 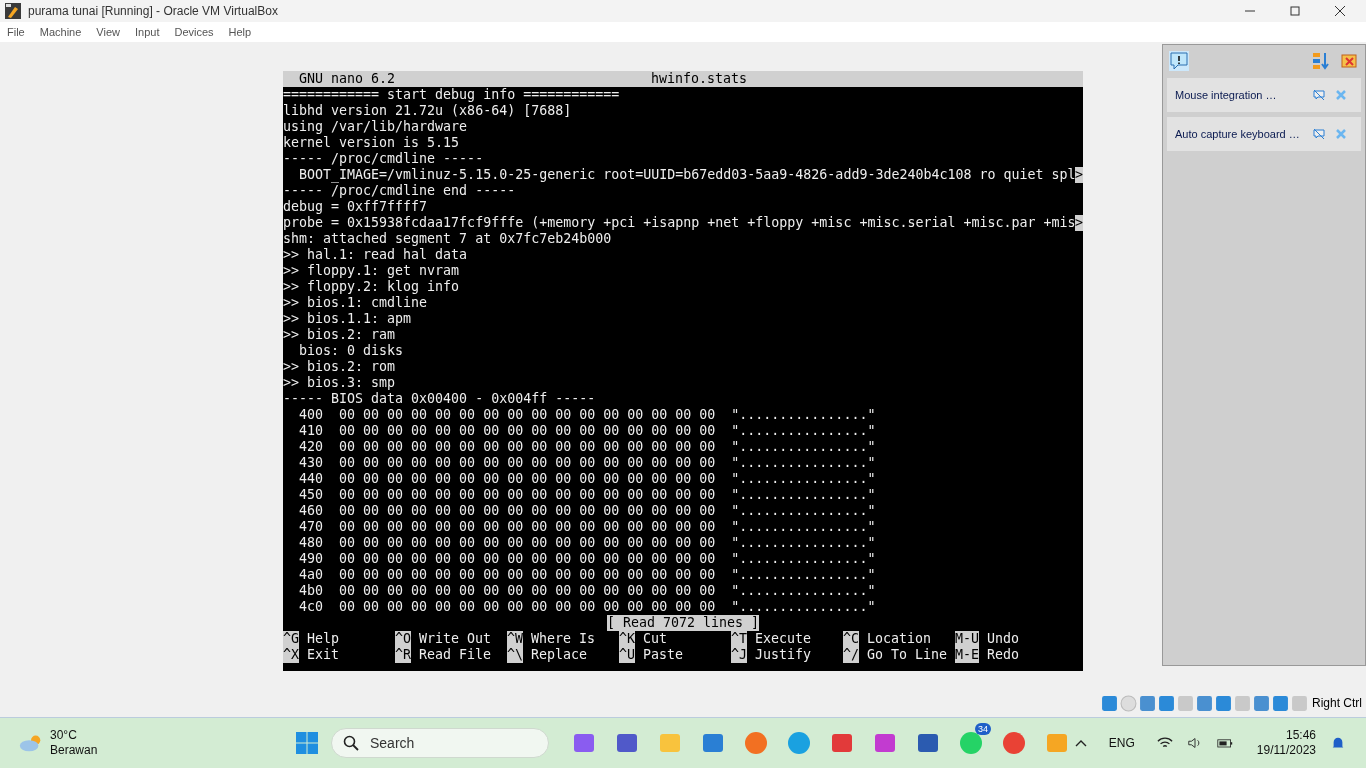 I want to click on shortcut-key: ^\, so click(x=515, y=655).